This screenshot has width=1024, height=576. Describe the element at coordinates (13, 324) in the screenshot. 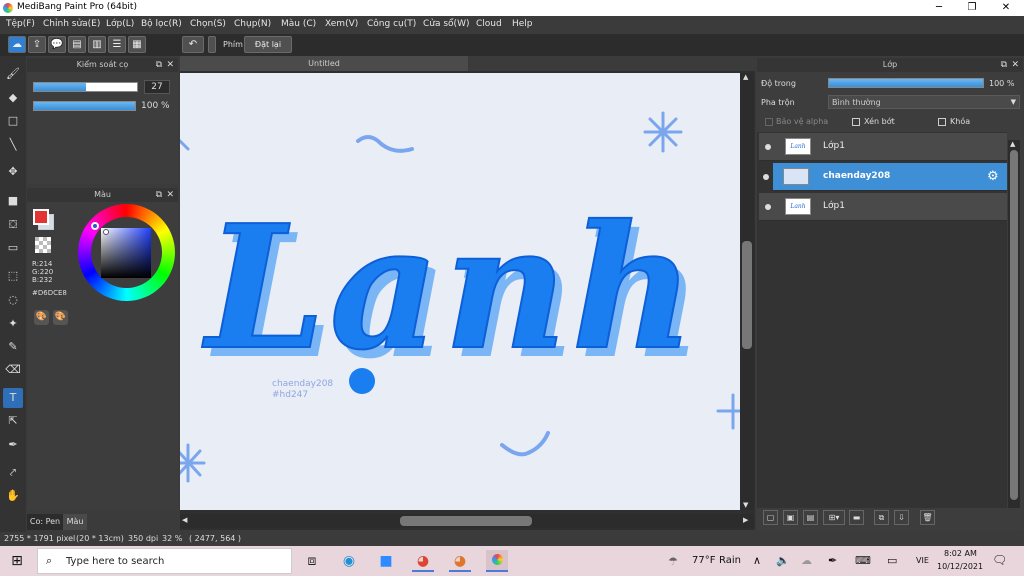

I see `magic-wand-tool-icon: ✦` at that location.